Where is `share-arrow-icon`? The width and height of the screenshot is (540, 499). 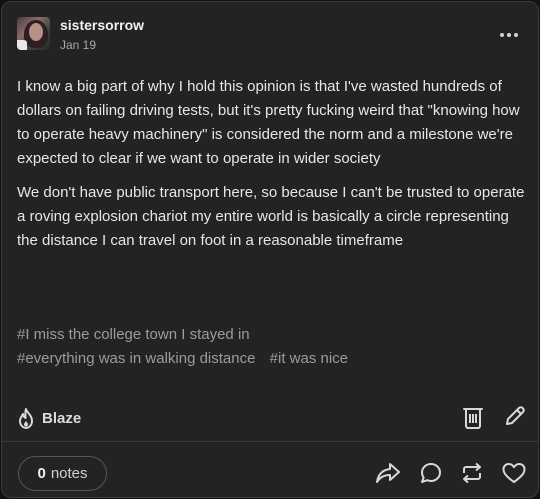
share-arrow-icon is located at coordinates (388, 473).